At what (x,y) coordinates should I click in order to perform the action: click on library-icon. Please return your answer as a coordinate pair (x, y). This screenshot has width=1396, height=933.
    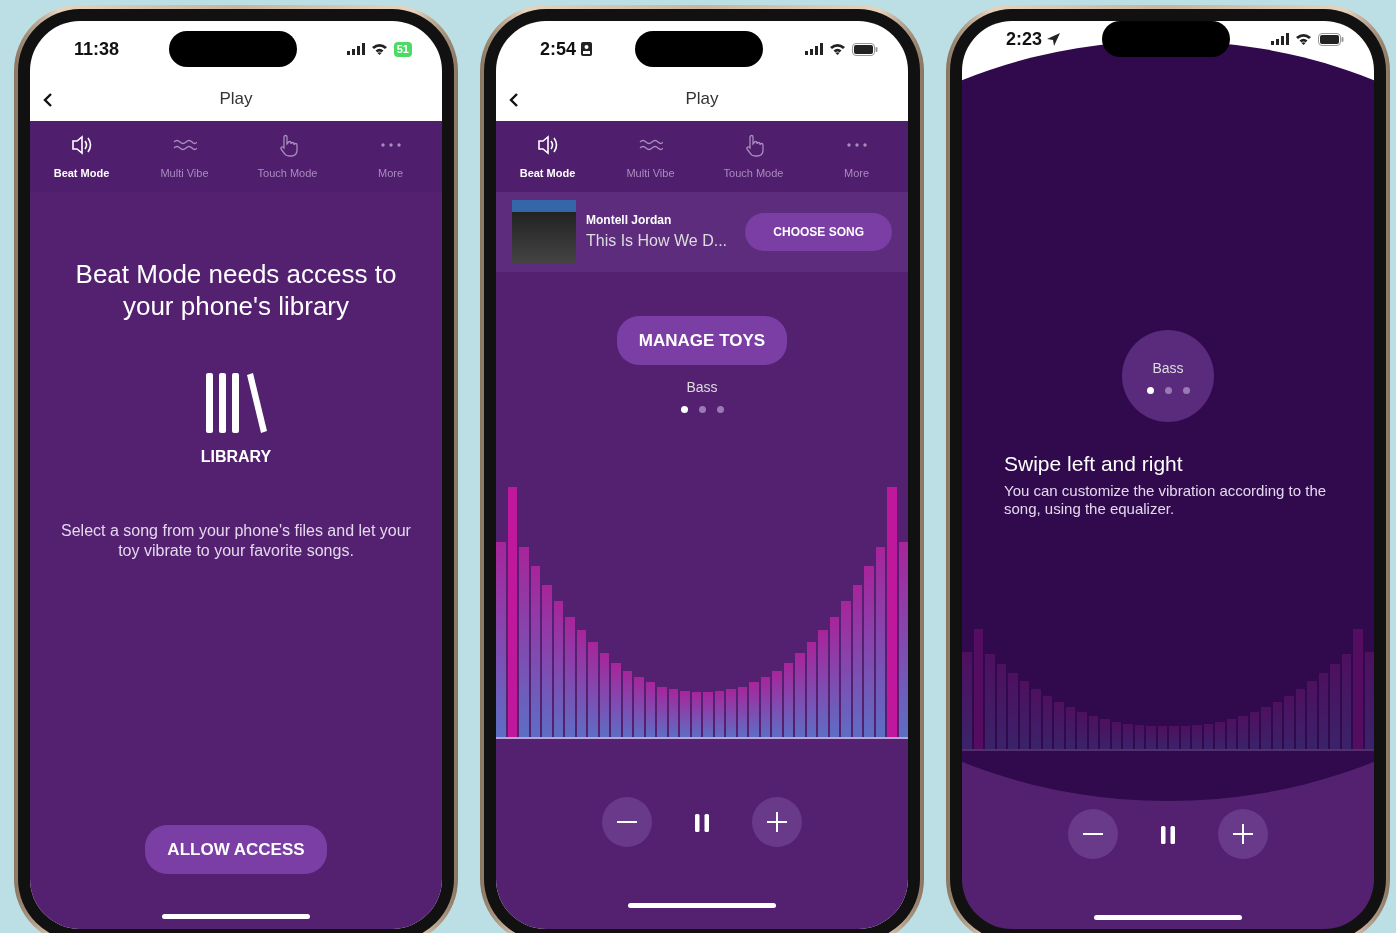
    Looking at the image, I should click on (236, 402).